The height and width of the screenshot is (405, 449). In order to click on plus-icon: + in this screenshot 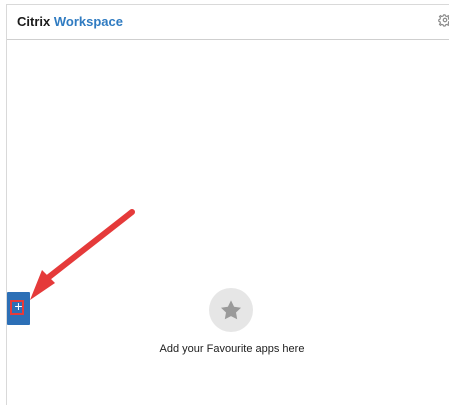, I will do `click(18, 306)`.